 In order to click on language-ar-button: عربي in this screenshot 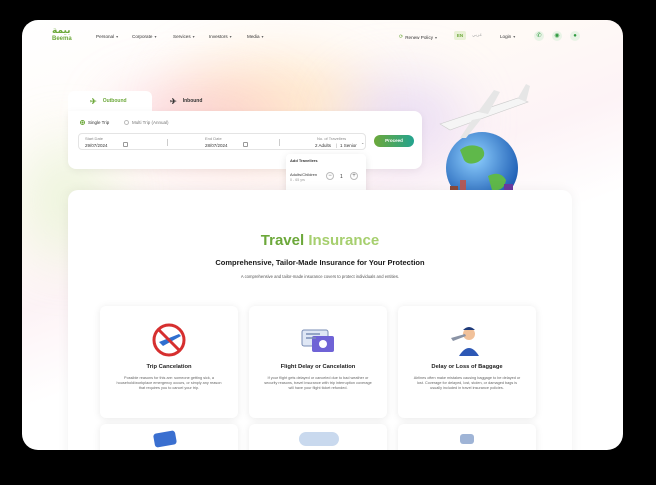, I will do `click(477, 35)`.